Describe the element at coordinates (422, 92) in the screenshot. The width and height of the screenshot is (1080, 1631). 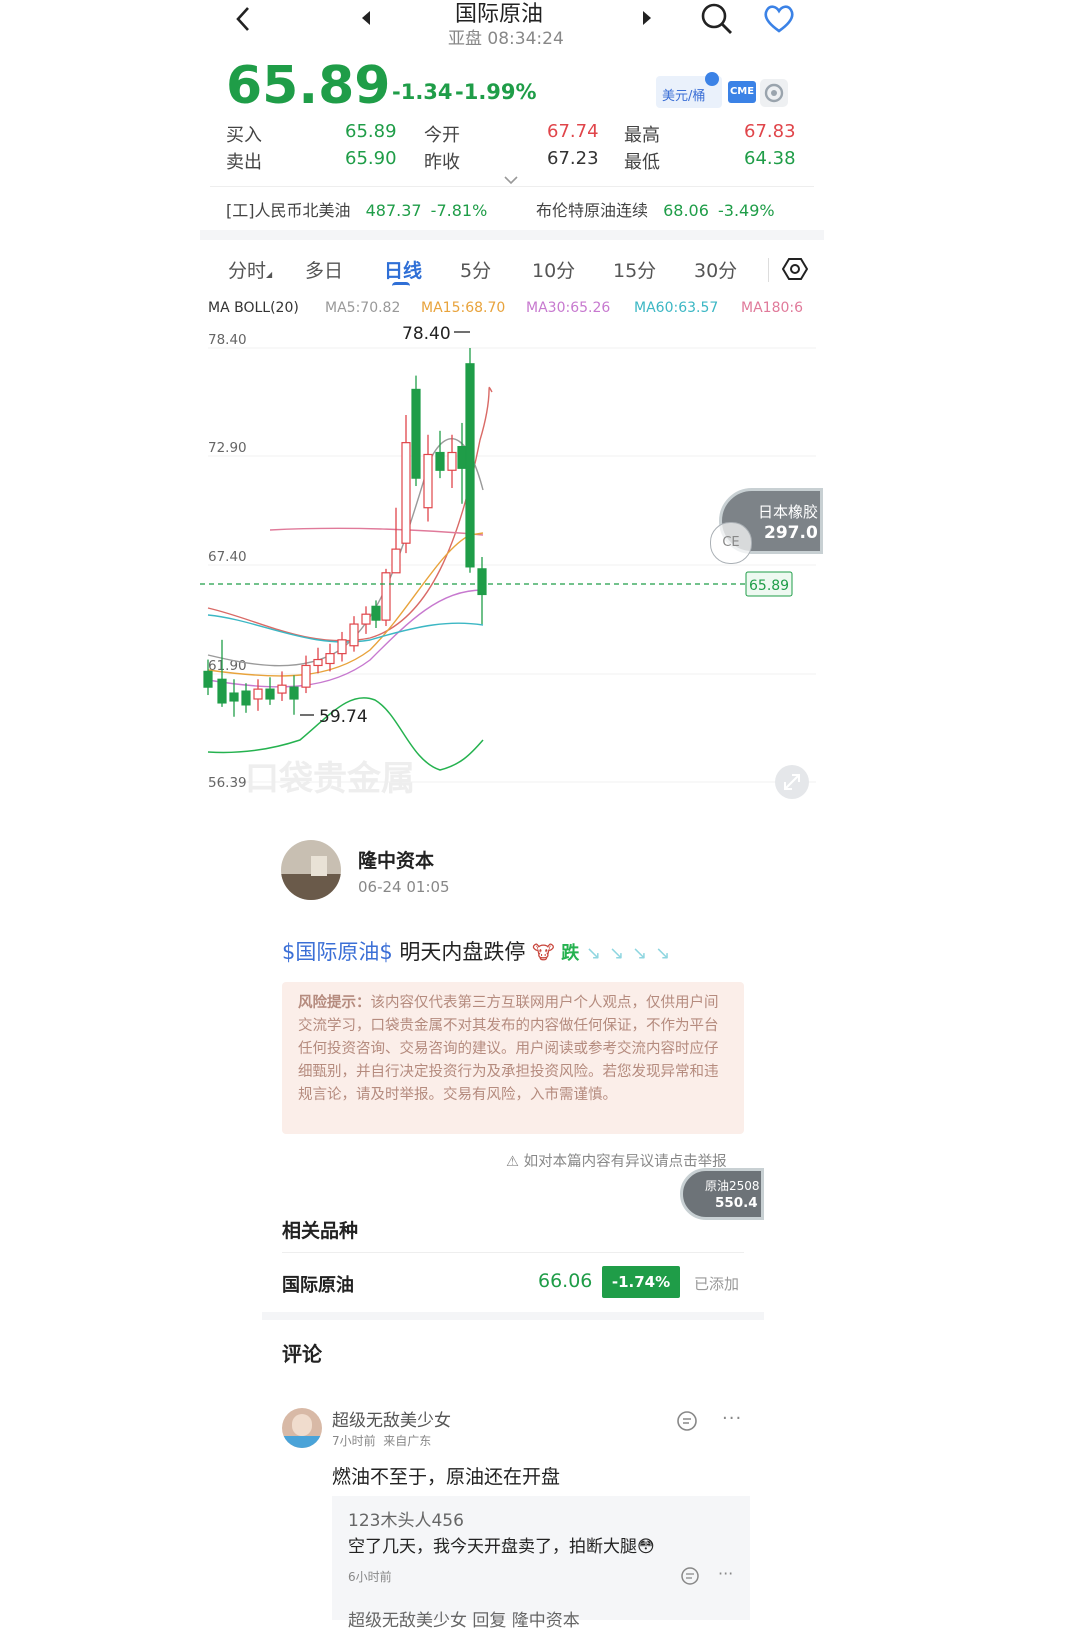
I see `price-change: -1.34` at that location.